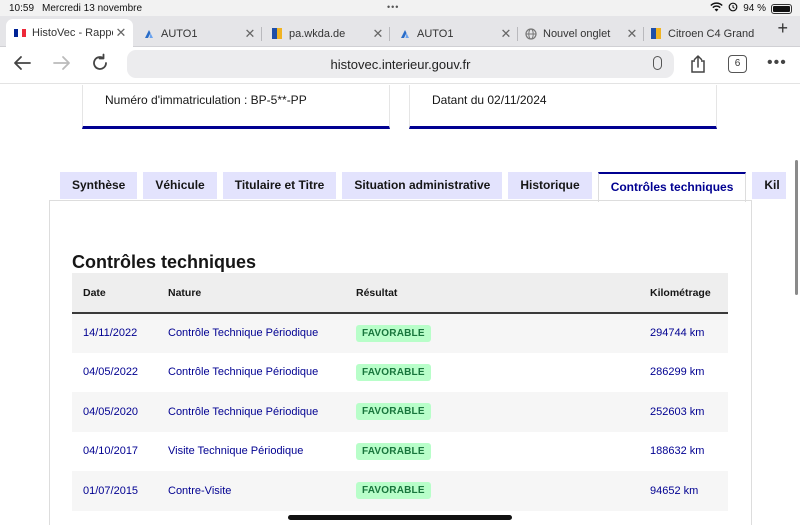  I want to click on french-flag-icon, so click(20, 33).